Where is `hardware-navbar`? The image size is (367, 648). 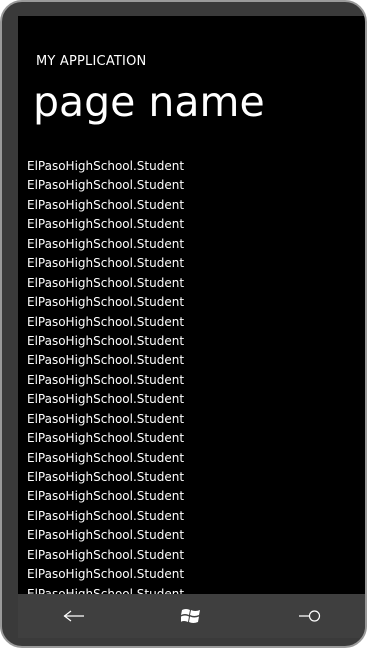 hardware-navbar is located at coordinates (191, 616).